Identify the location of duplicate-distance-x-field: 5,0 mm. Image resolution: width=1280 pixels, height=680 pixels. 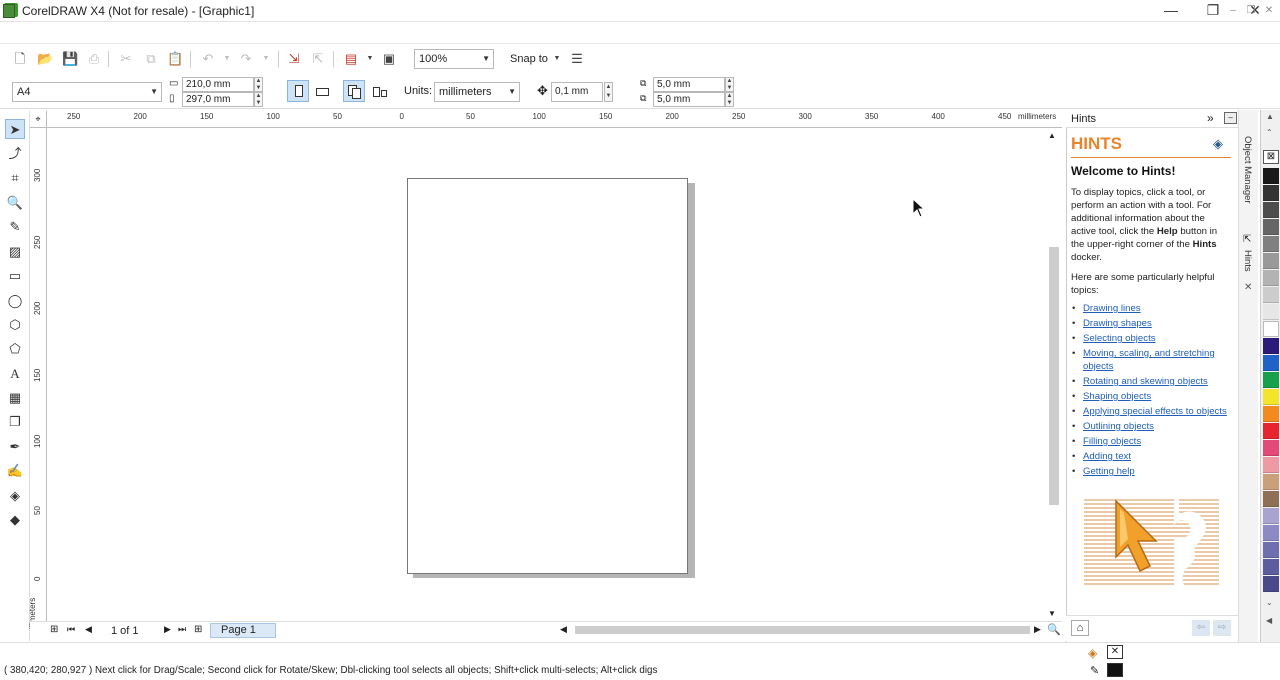
(689, 84).